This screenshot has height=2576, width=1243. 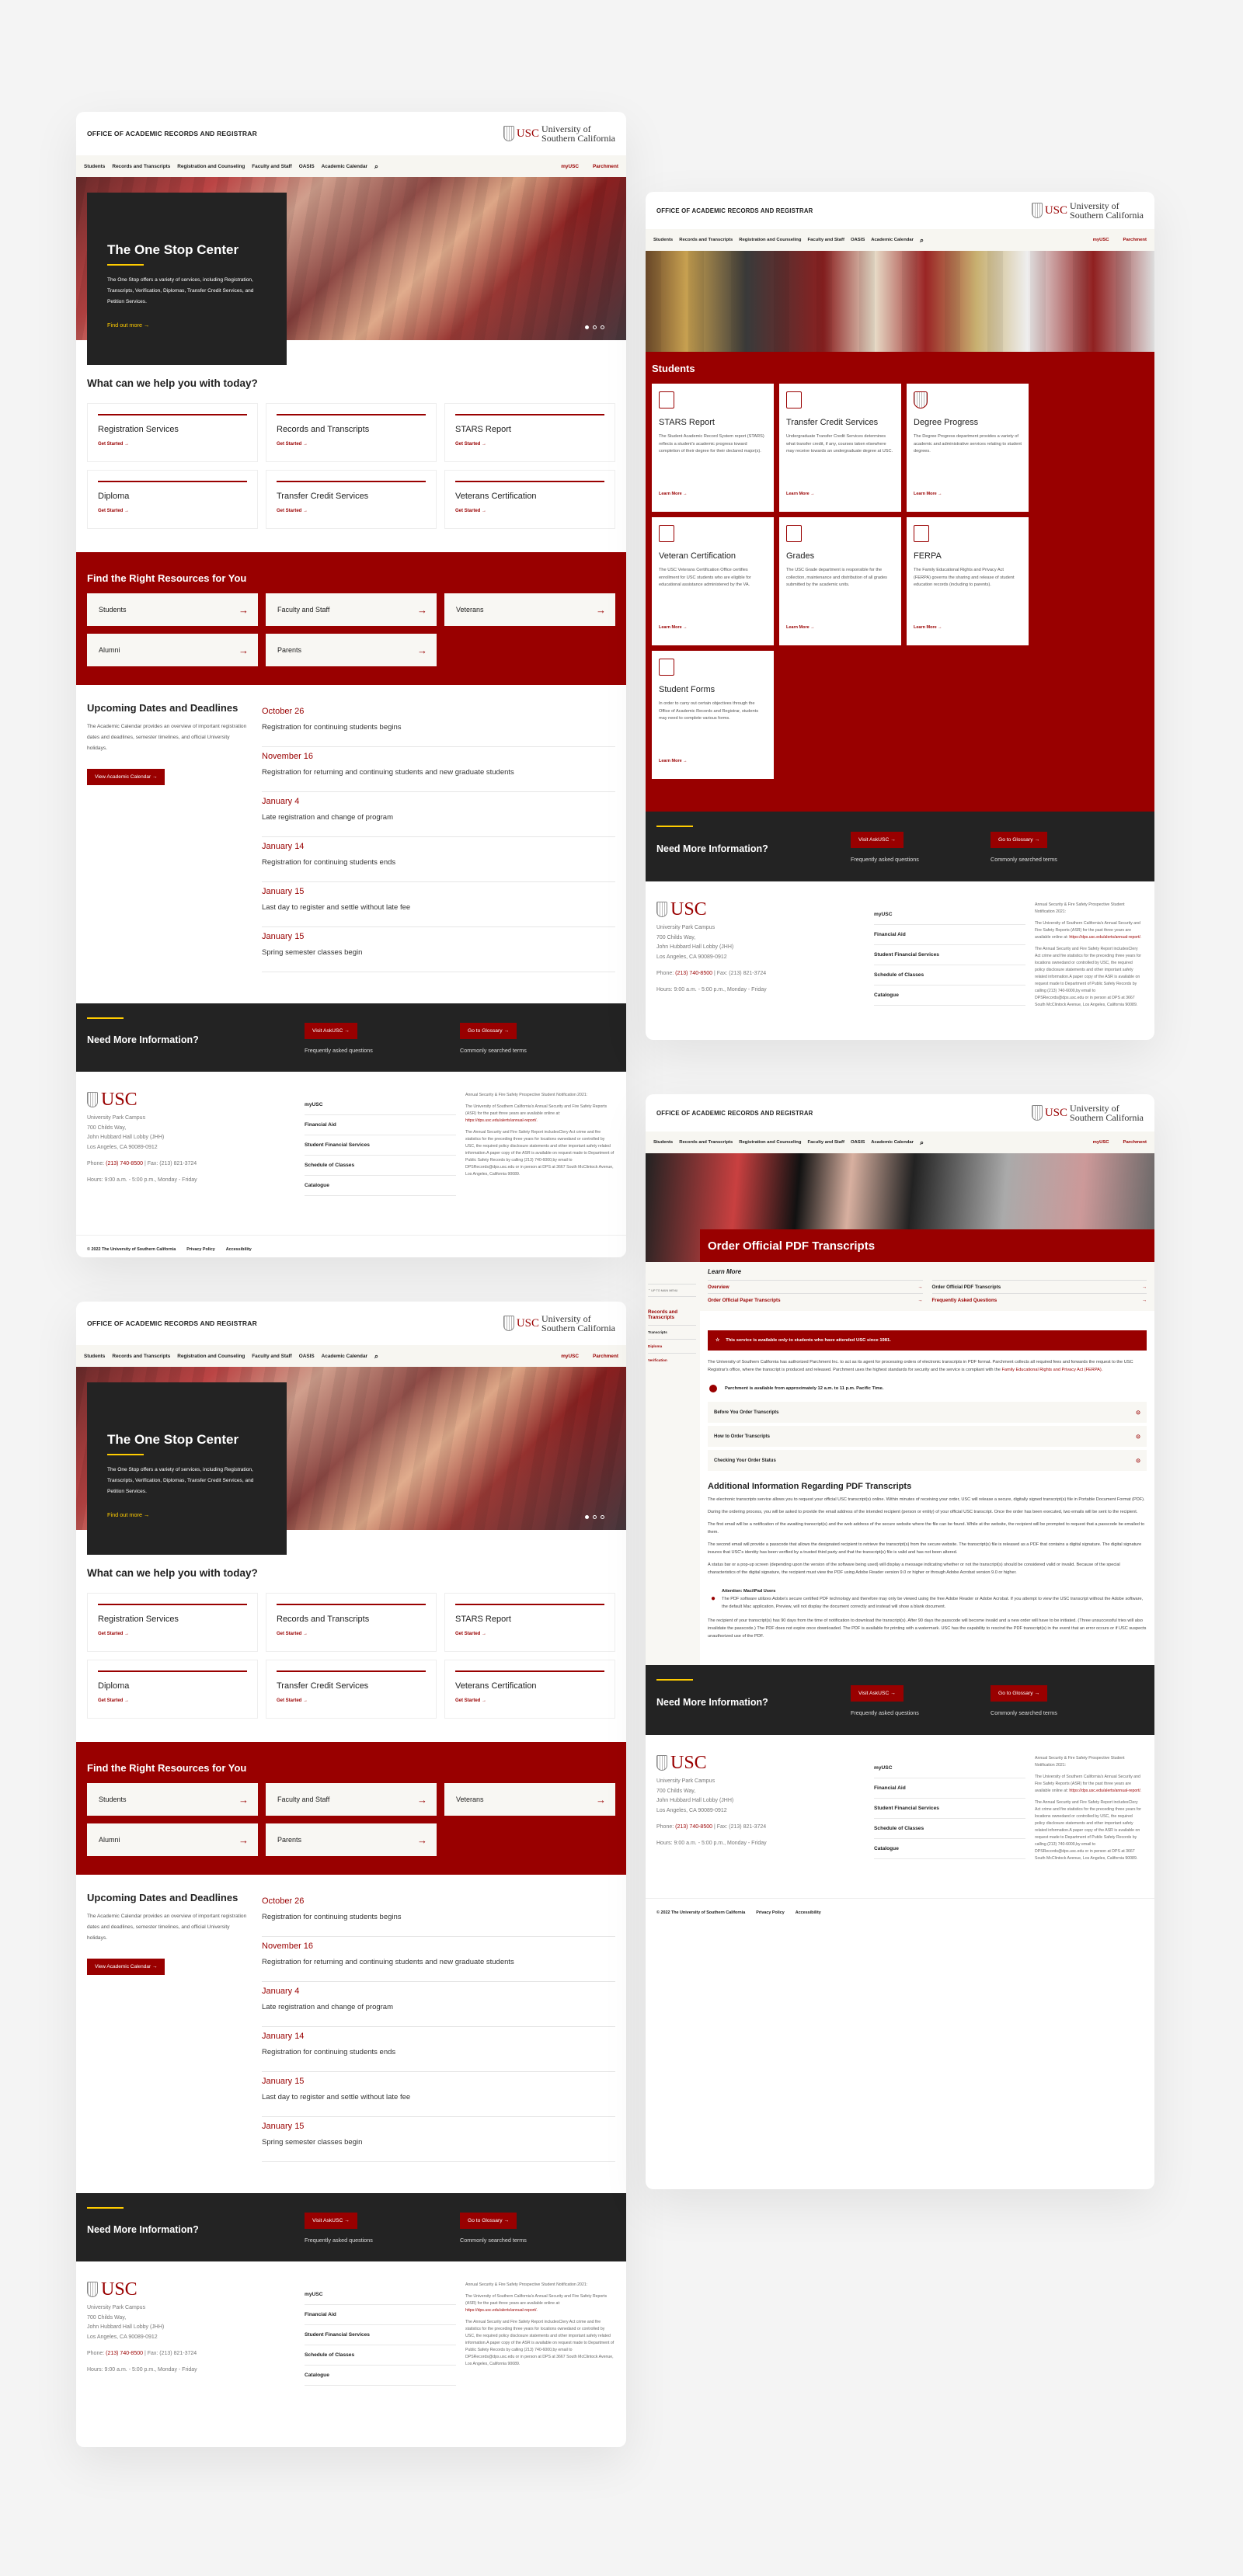 I want to click on service-card: Diploma Get Started →, so click(x=172, y=1689).